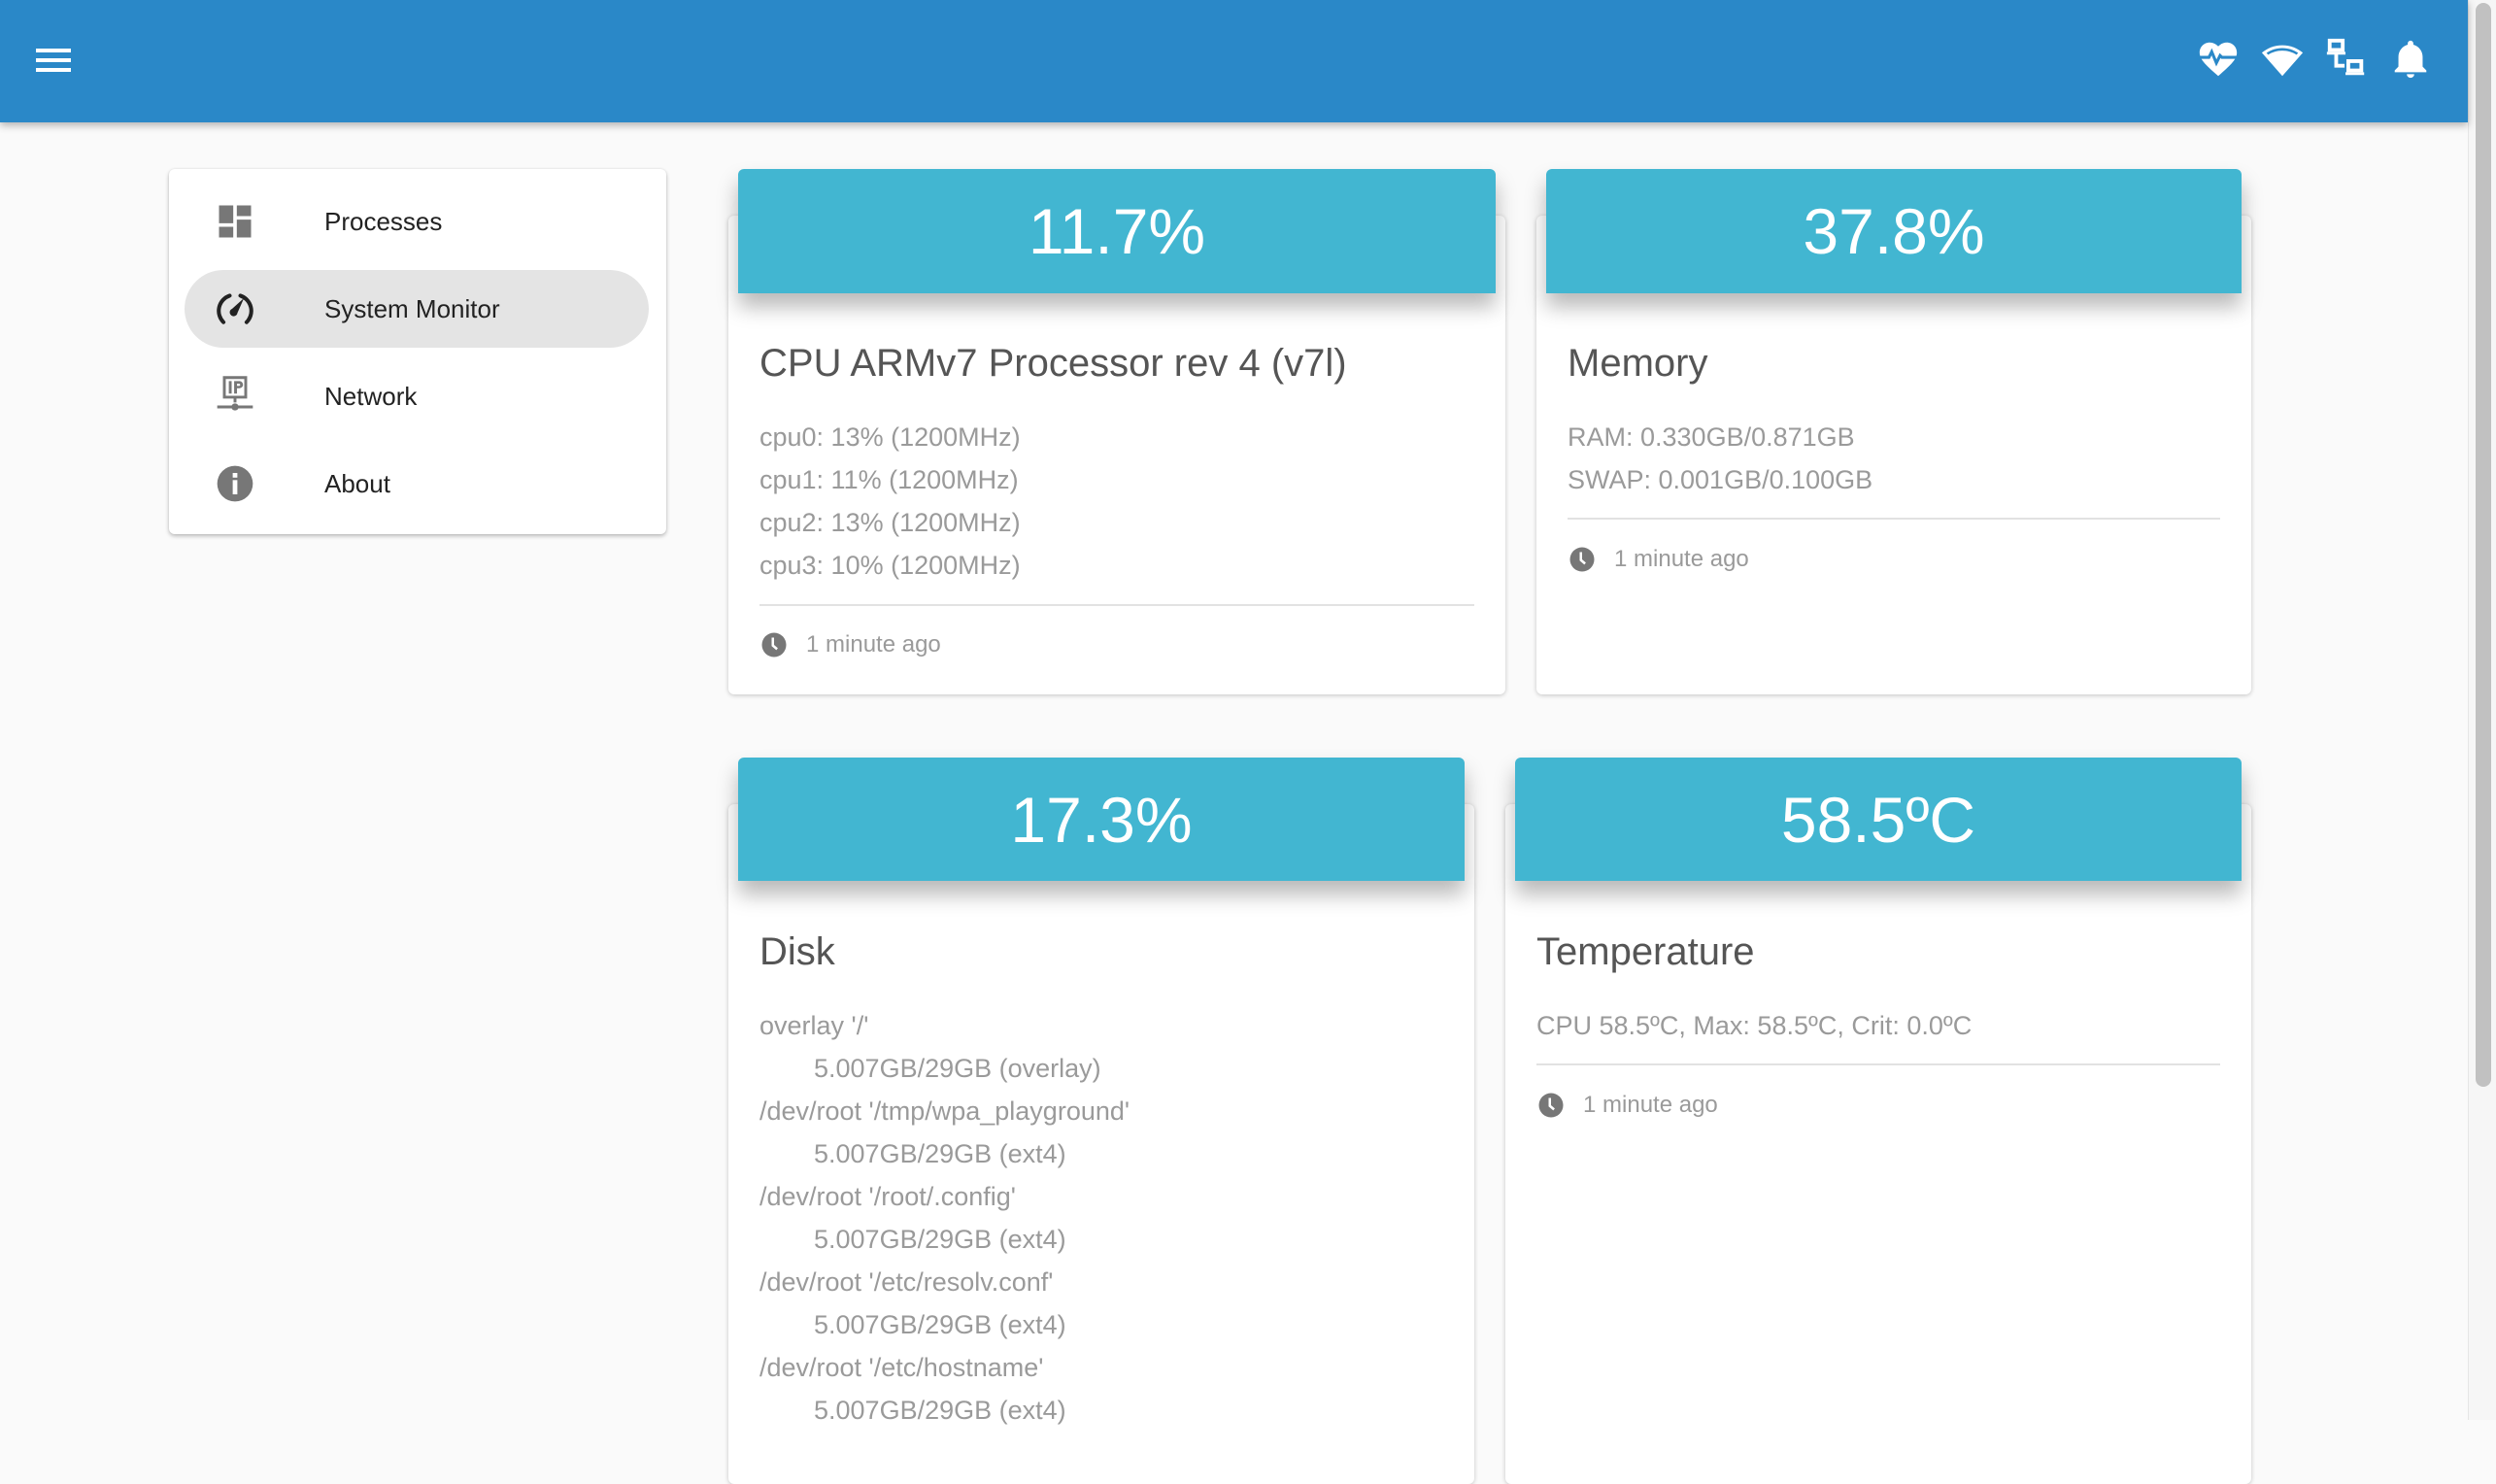  I want to click on cpu-core-line: cpu1: 11% (1200MHz), so click(889, 479).